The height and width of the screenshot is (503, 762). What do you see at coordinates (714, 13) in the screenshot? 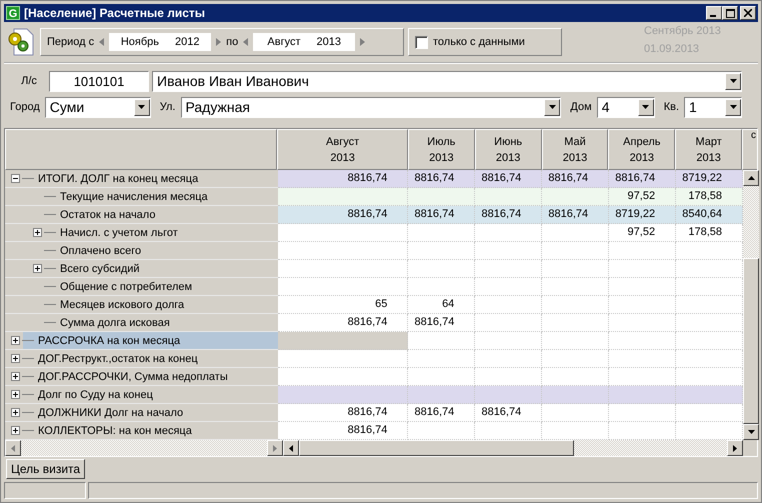
I see `minimize-button` at bounding box center [714, 13].